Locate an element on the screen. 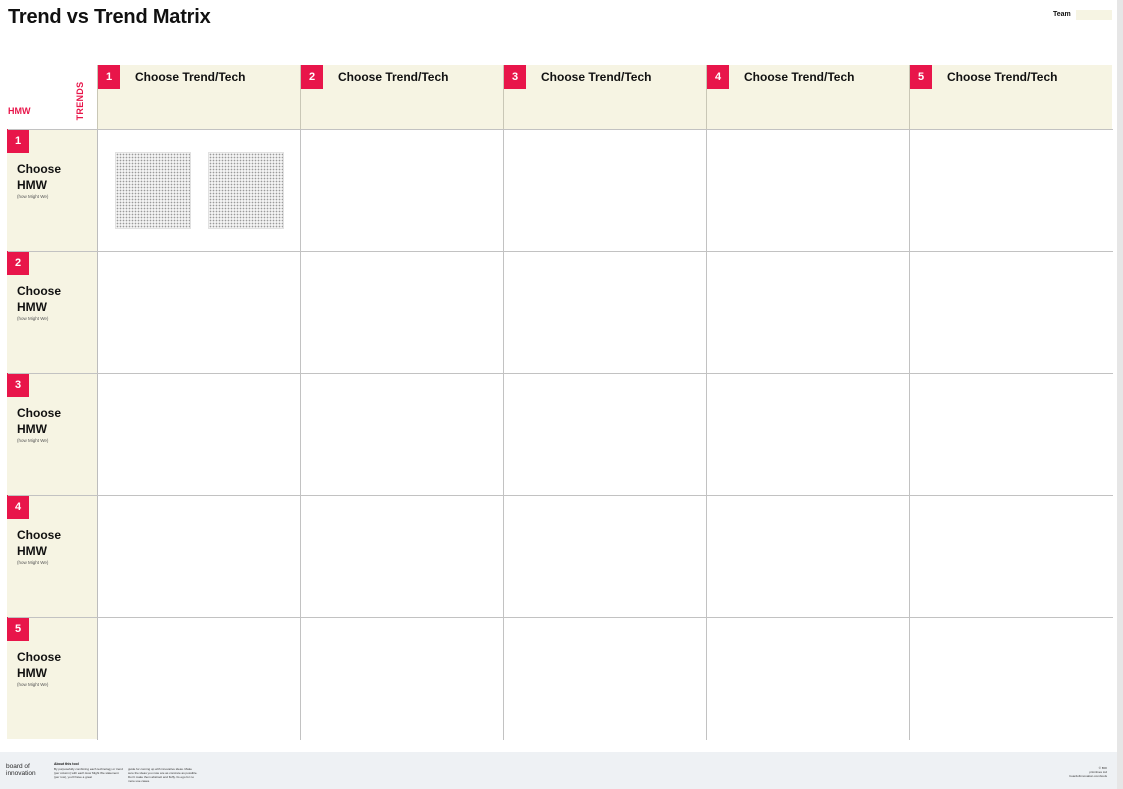 Image resolution: width=1123 pixels, height=789 pixels. hmw-axis-label: HMW is located at coordinates (19, 111).